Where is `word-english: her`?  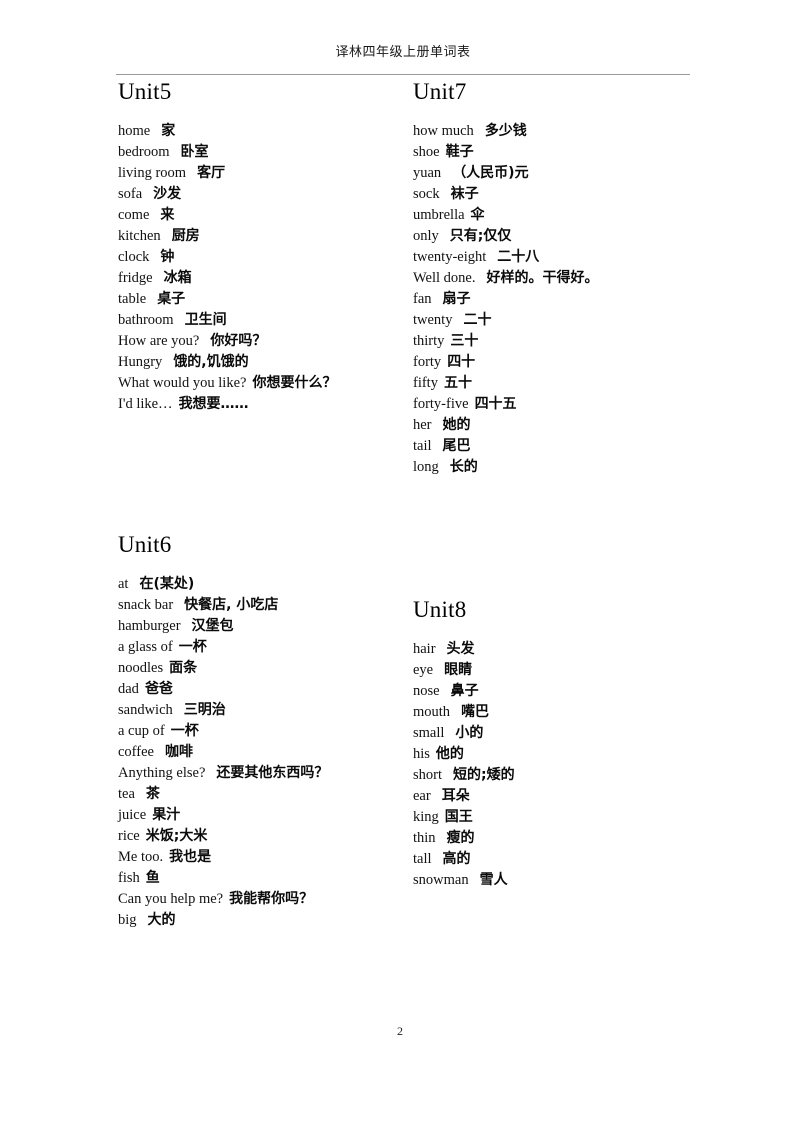
word-english: her is located at coordinates (422, 425).